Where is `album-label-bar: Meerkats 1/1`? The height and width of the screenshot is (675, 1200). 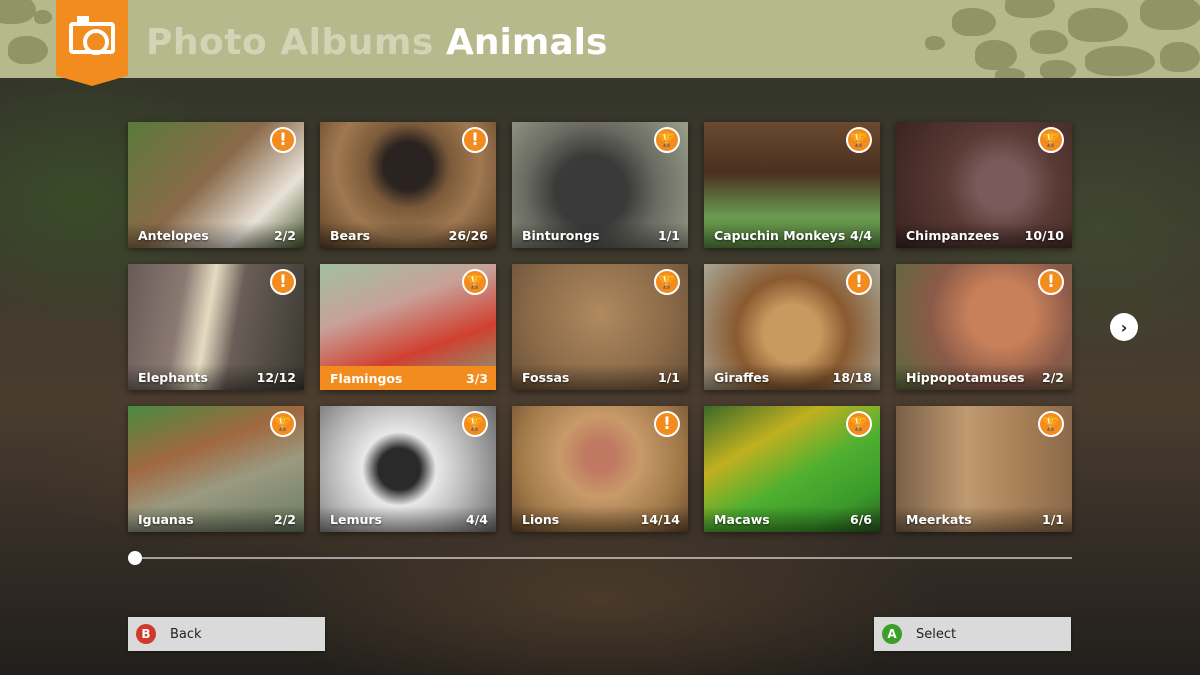
album-label-bar: Meerkats 1/1 is located at coordinates (984, 519).